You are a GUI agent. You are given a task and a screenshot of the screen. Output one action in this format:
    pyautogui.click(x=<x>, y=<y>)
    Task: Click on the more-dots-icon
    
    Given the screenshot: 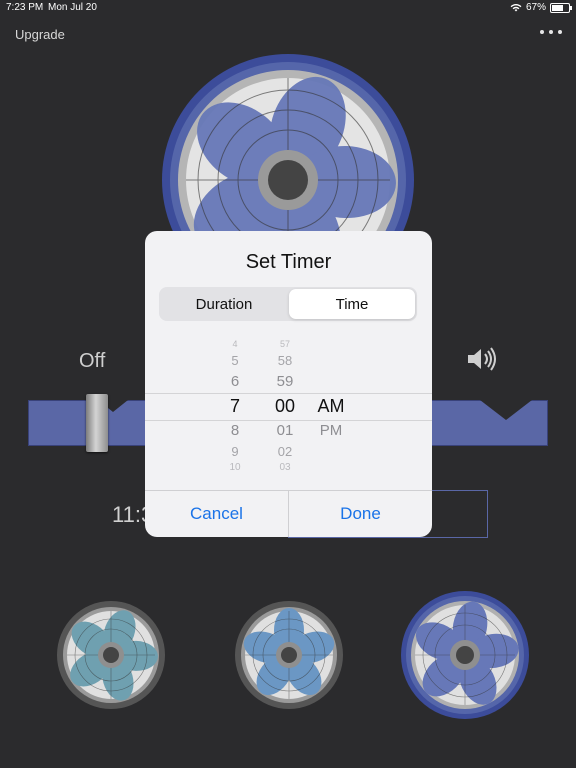 What is the action you would take?
    pyautogui.click(x=551, y=33)
    